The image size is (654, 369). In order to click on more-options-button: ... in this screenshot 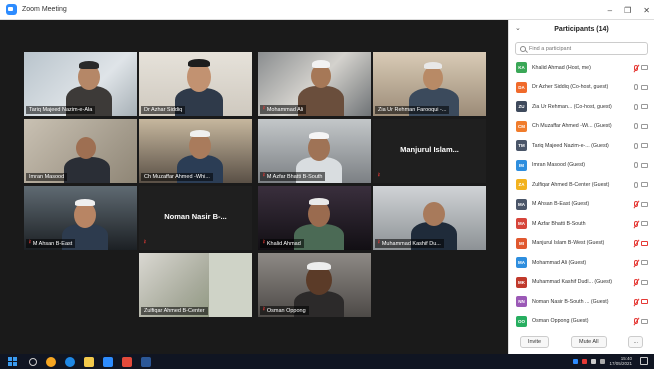, I will do `click(636, 342)`.